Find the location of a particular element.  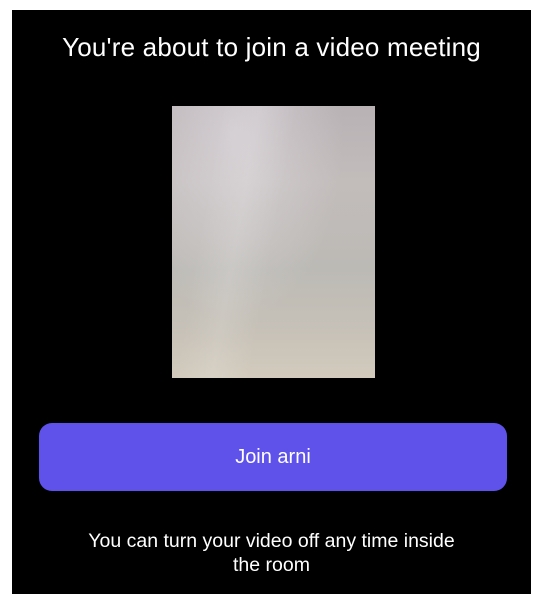

join-button-label: Join arni is located at coordinates (273, 456).